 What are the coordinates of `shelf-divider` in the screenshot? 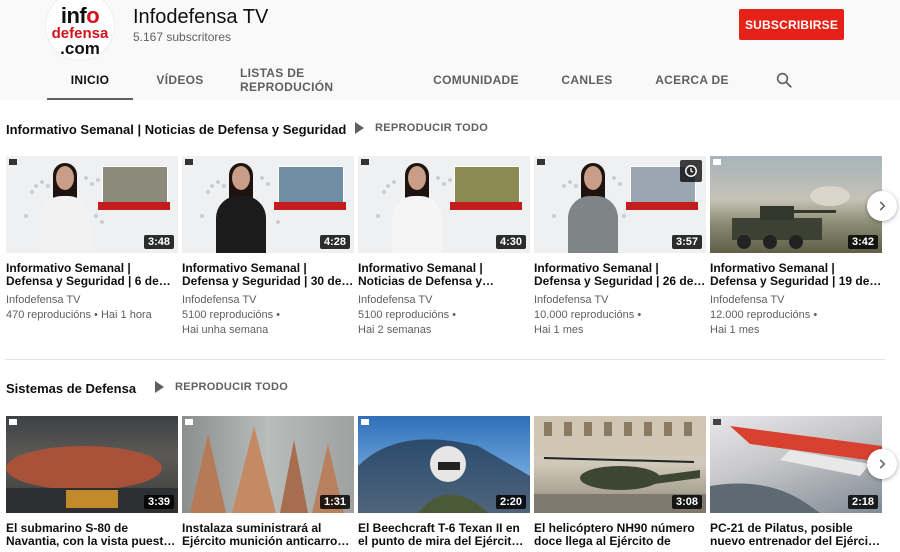 It's located at (445, 359).